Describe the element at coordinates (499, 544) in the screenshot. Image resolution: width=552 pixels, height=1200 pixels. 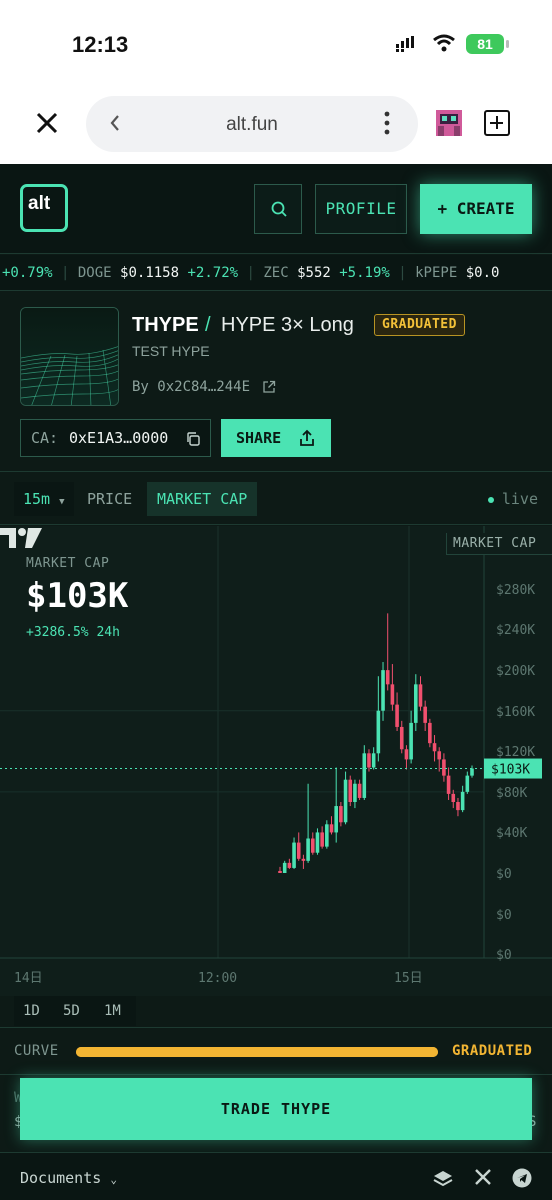
I see `axis-title: MARKET CAP` at that location.